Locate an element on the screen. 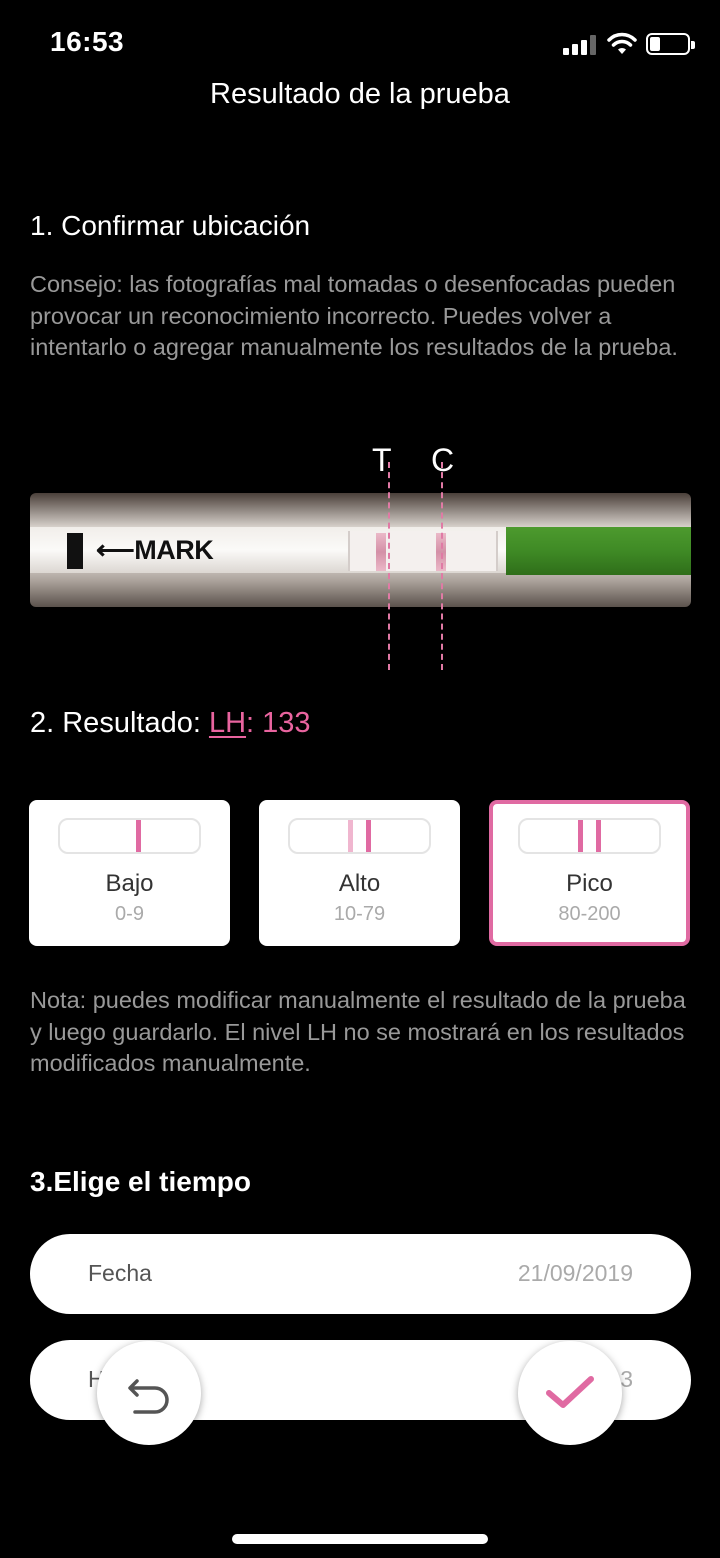 This screenshot has height=1558, width=720. result-colon: : is located at coordinates (254, 723).